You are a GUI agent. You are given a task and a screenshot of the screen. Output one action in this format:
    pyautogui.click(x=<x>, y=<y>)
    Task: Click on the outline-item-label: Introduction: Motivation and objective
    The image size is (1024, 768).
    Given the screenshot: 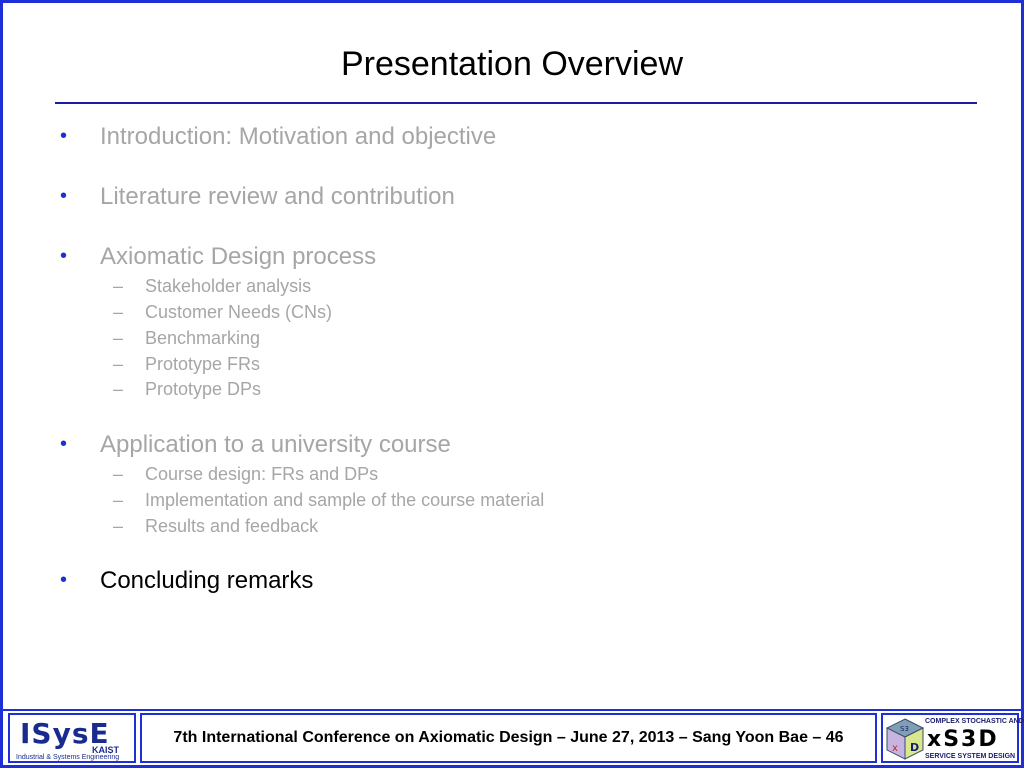 What is the action you would take?
    pyautogui.click(x=298, y=136)
    